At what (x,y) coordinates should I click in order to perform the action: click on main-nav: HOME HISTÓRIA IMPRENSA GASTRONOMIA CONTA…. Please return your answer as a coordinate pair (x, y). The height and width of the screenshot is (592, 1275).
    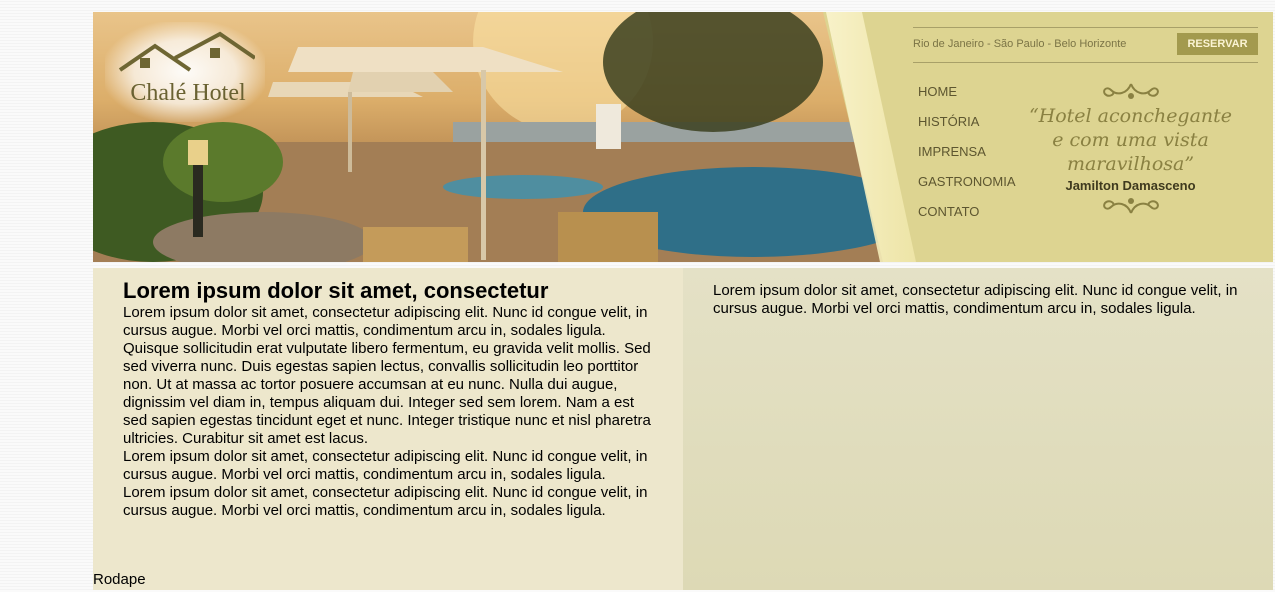
    Looking at the image, I should click on (967, 159).